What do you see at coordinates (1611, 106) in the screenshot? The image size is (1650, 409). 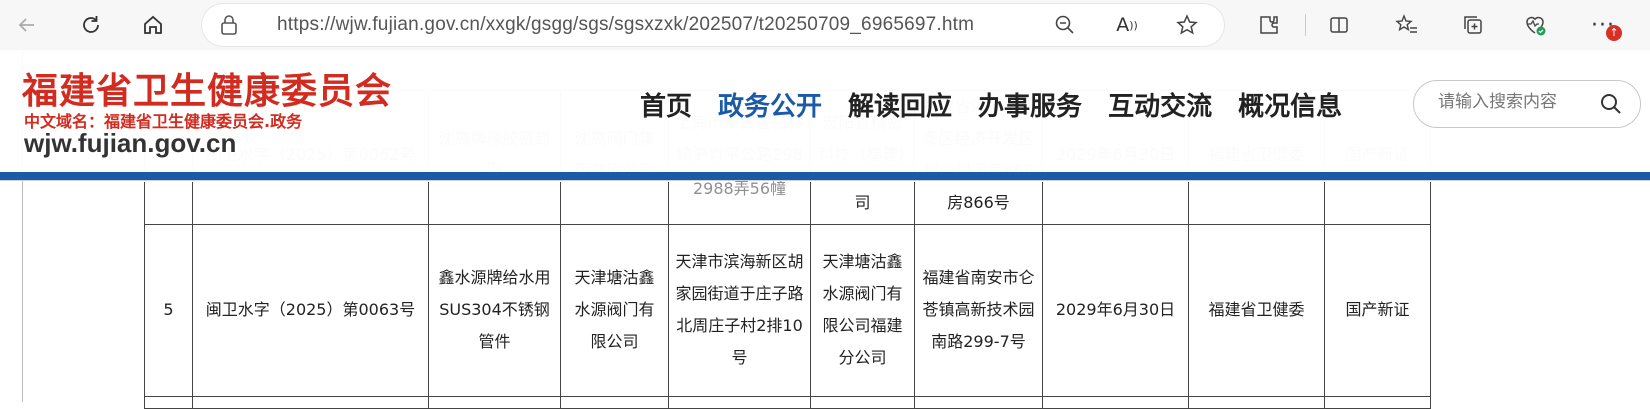 I see `search-icon` at bounding box center [1611, 106].